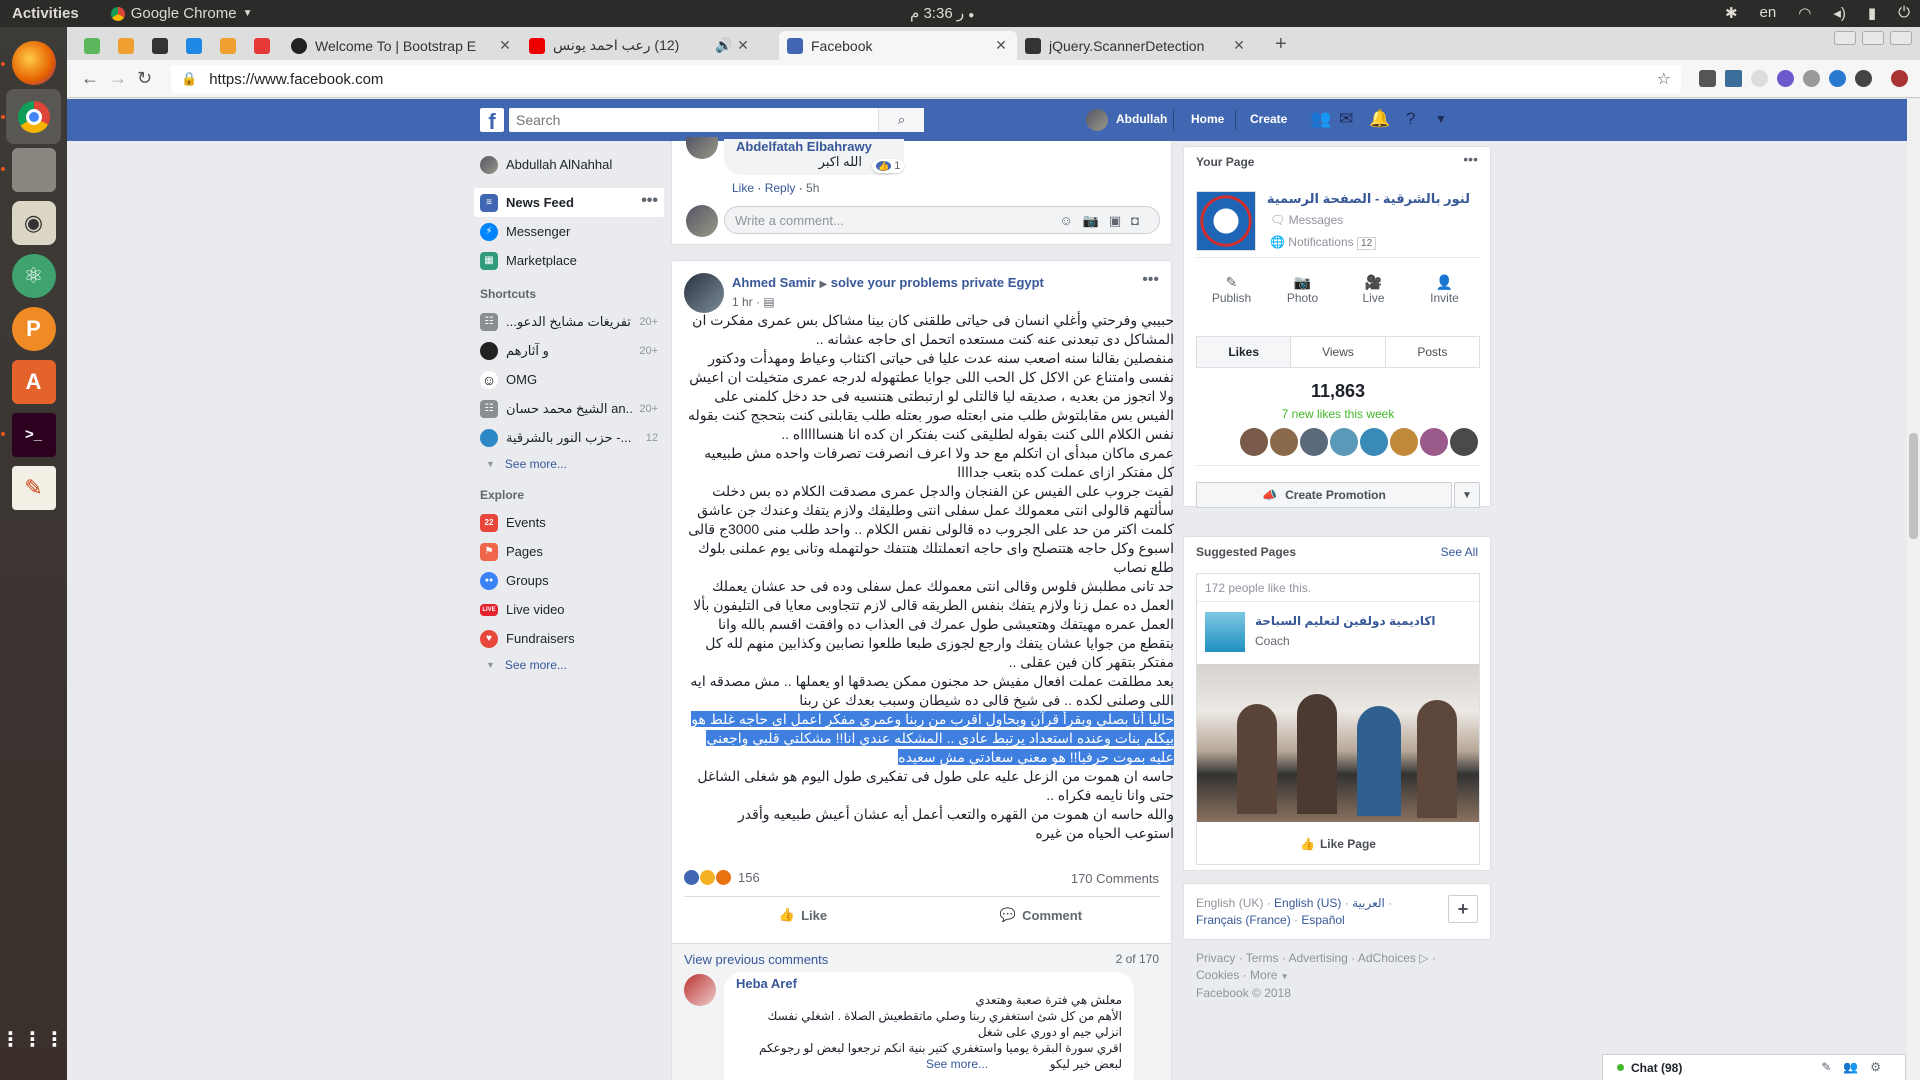 Image resolution: width=1920 pixels, height=1080 pixels. What do you see at coordinates (181, 13) in the screenshot?
I see `app-menu: Google Chrome ▼` at bounding box center [181, 13].